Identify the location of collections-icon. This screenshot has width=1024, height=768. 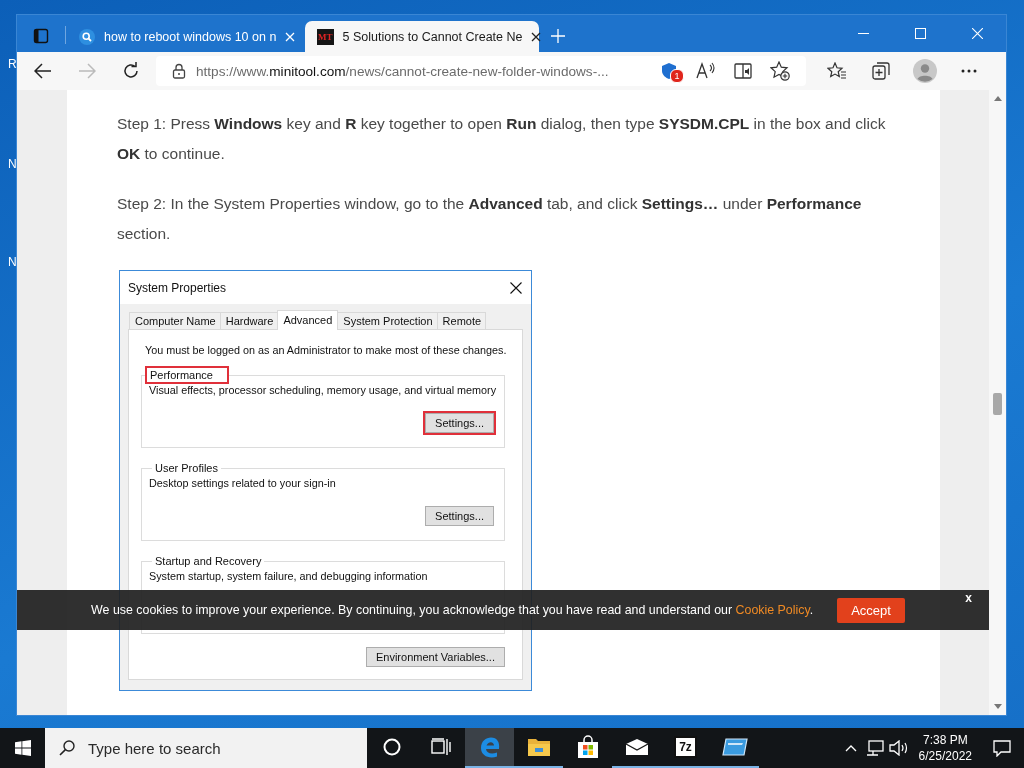
(881, 71).